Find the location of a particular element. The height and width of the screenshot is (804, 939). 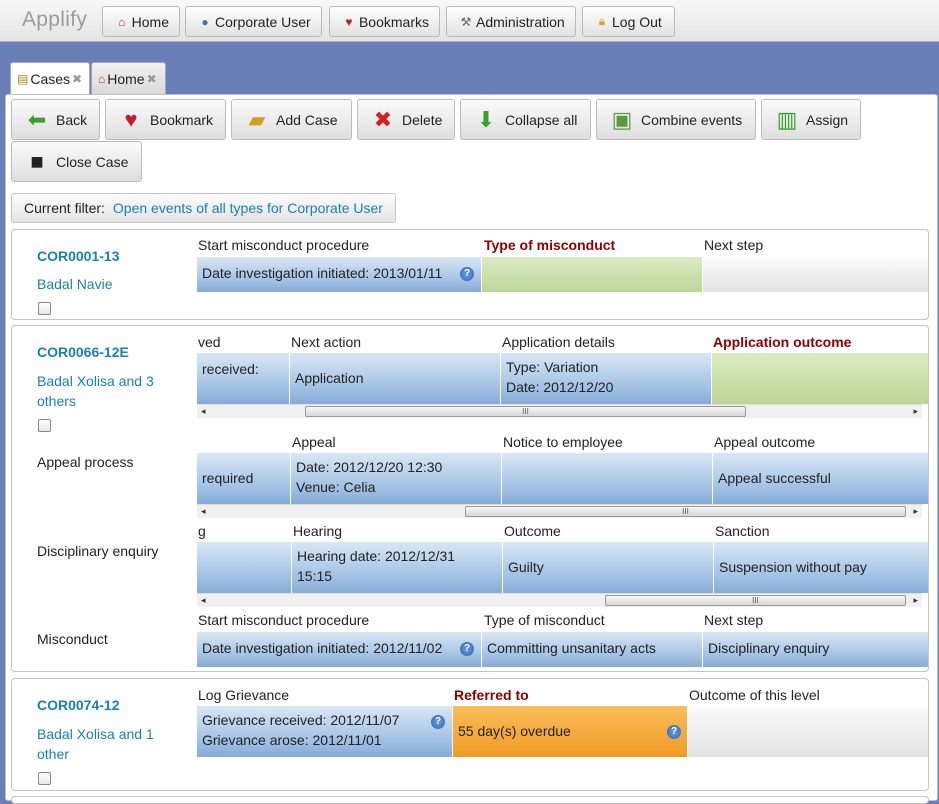

column-header: Appeal outcome is located at coordinates (765, 442).